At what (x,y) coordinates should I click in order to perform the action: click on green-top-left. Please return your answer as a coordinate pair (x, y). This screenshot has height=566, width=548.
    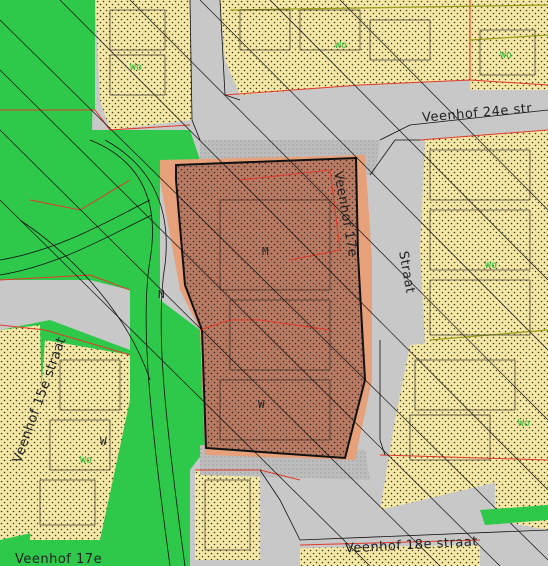
    Looking at the image, I should click on (47, 55).